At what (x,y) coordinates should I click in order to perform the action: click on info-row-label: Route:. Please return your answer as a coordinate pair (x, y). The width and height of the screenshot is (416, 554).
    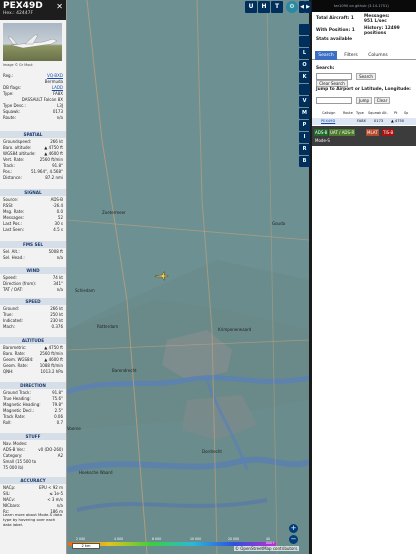
    Looking at the image, I should click on (9, 117).